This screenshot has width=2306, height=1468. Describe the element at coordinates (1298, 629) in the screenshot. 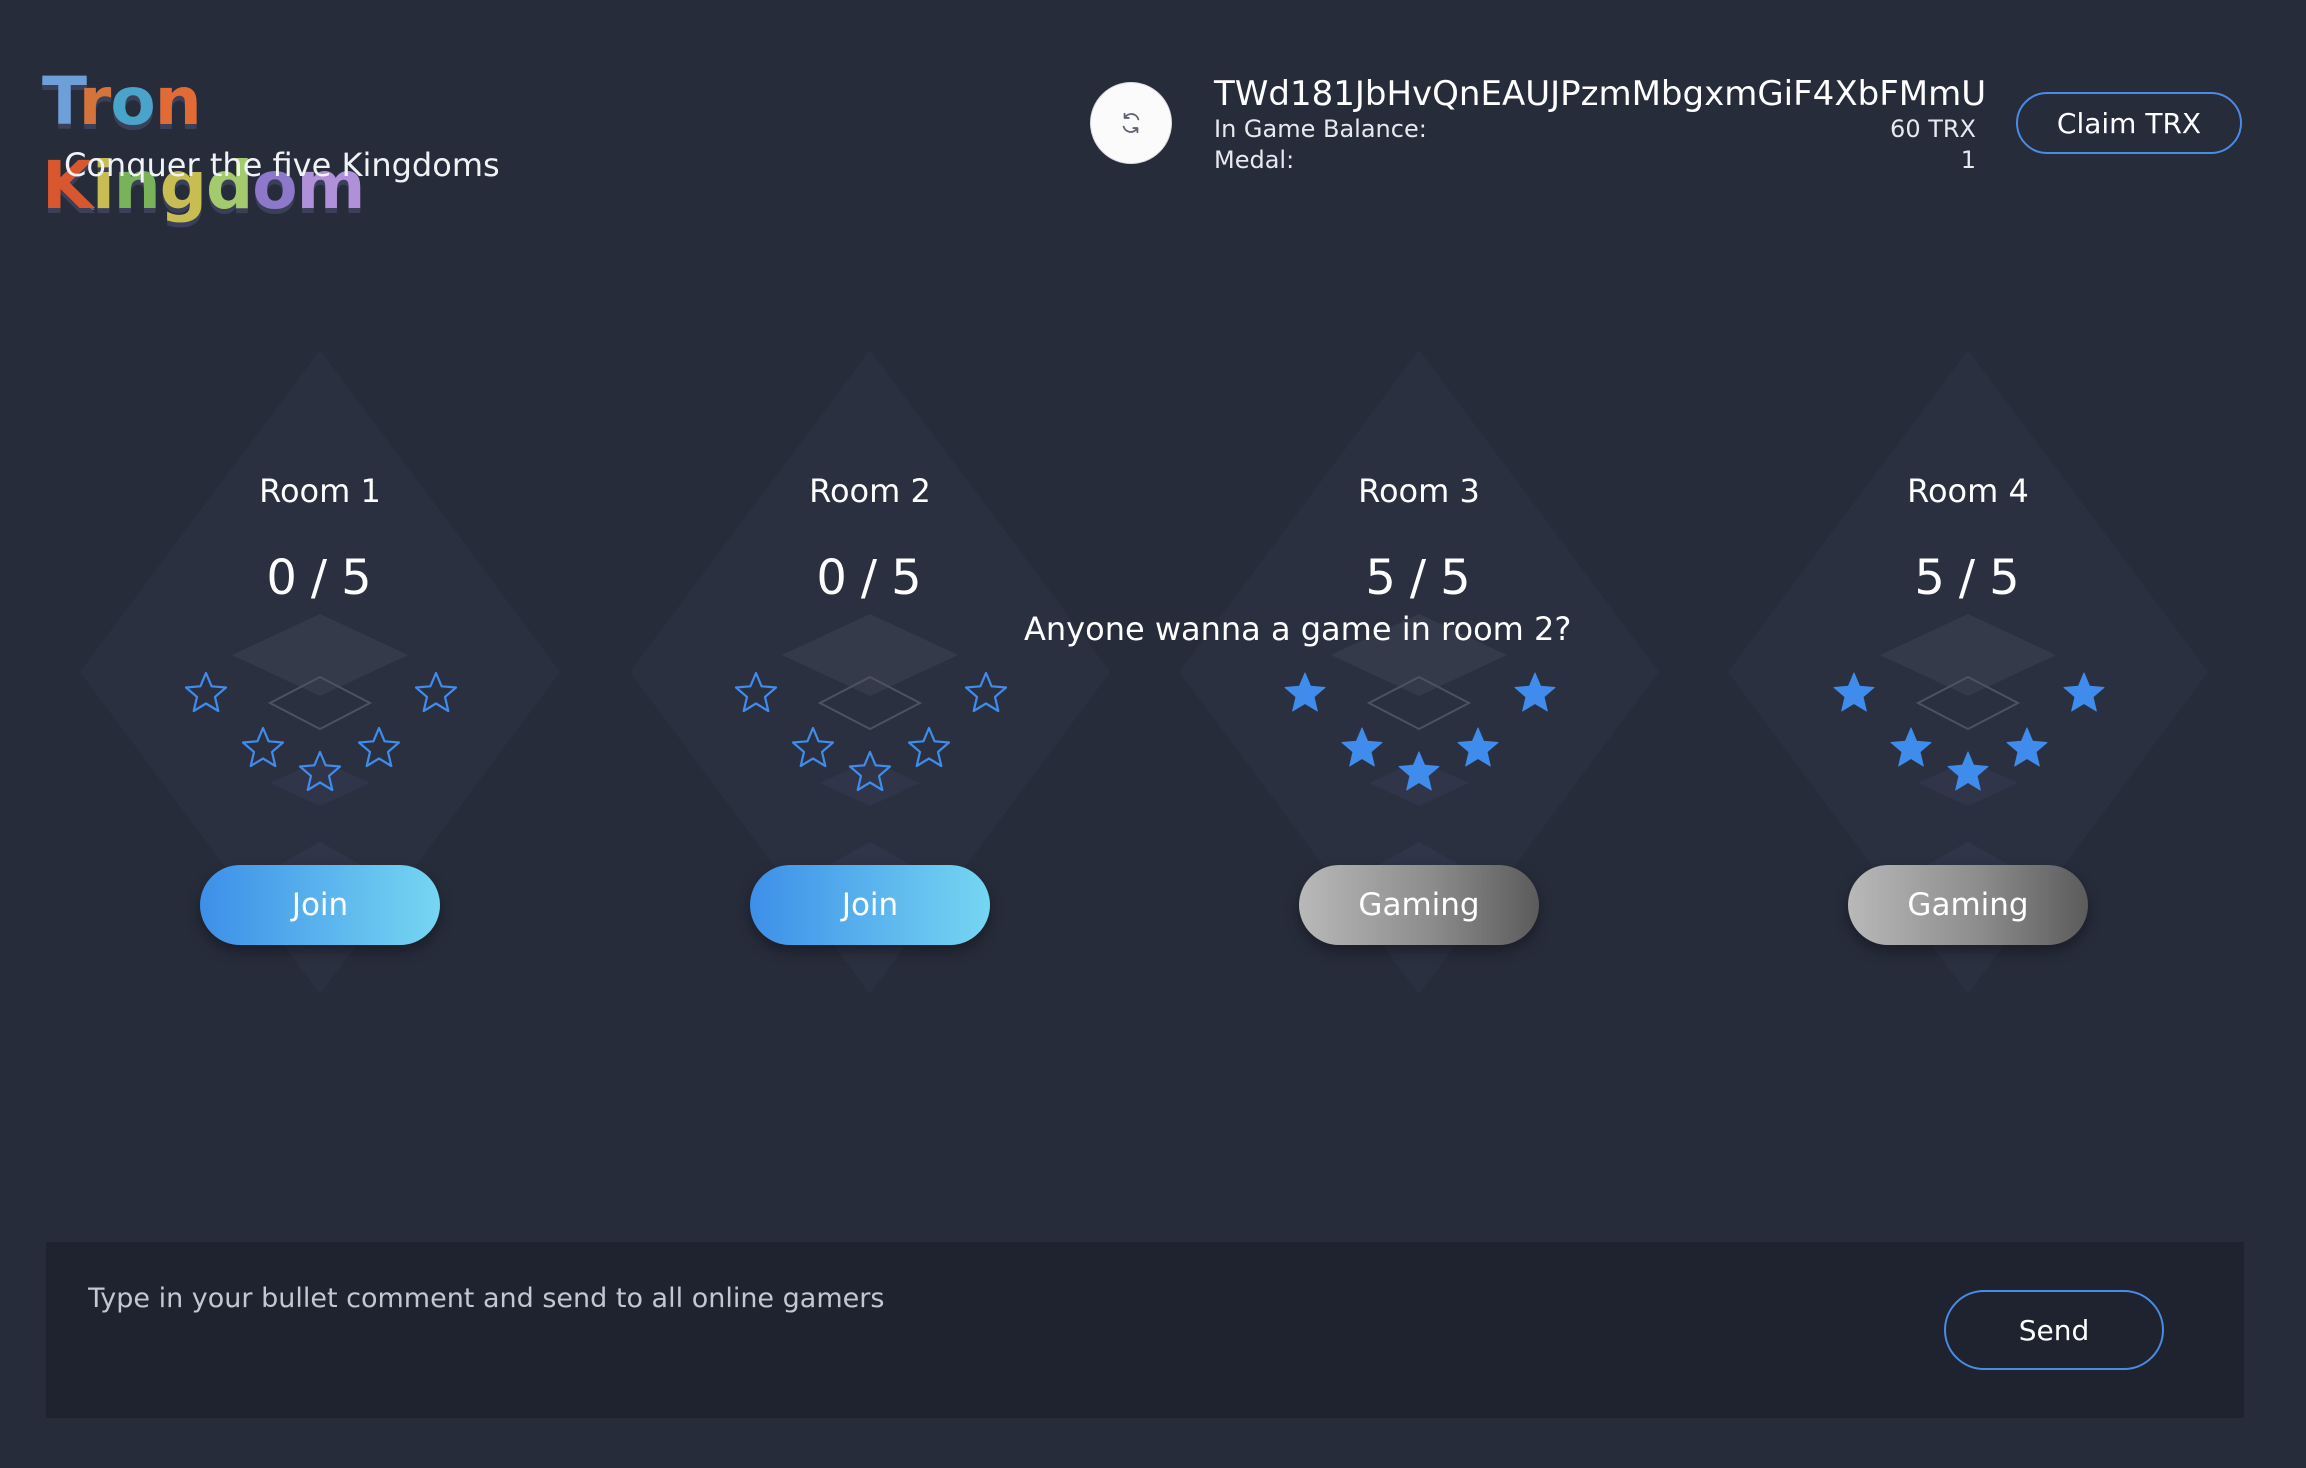

I see `bullet-comment: Anyone wanna a game in room 2?` at that location.